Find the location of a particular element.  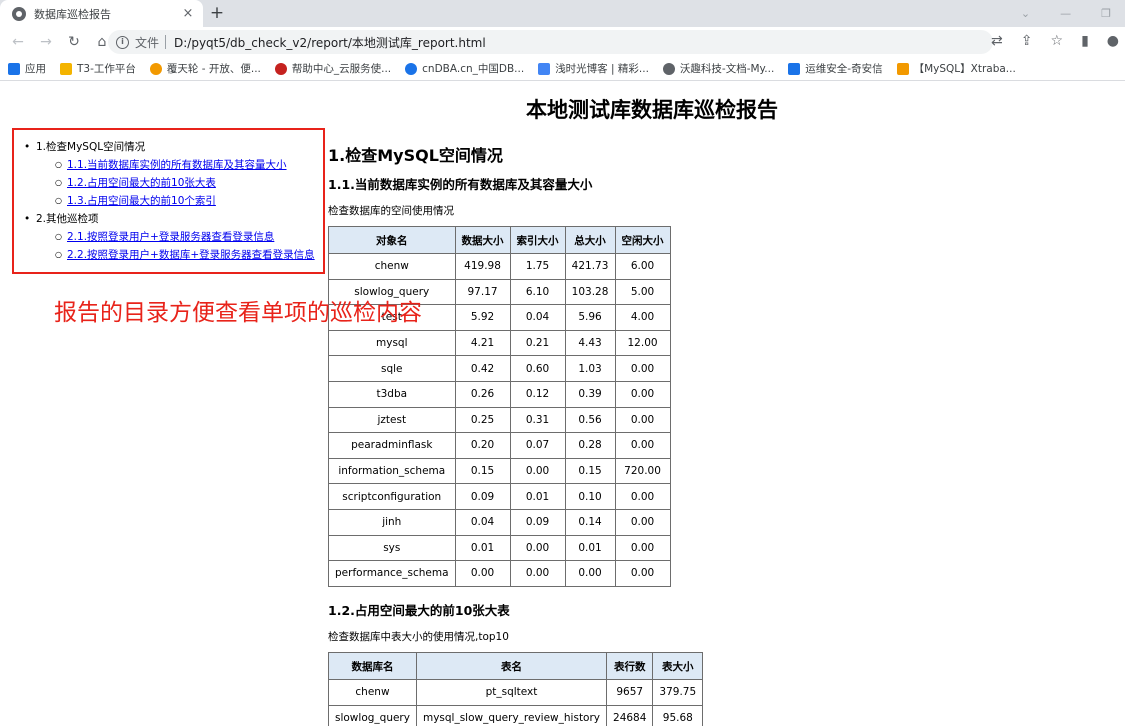

table-cell: 0.15 is located at coordinates (482, 471).